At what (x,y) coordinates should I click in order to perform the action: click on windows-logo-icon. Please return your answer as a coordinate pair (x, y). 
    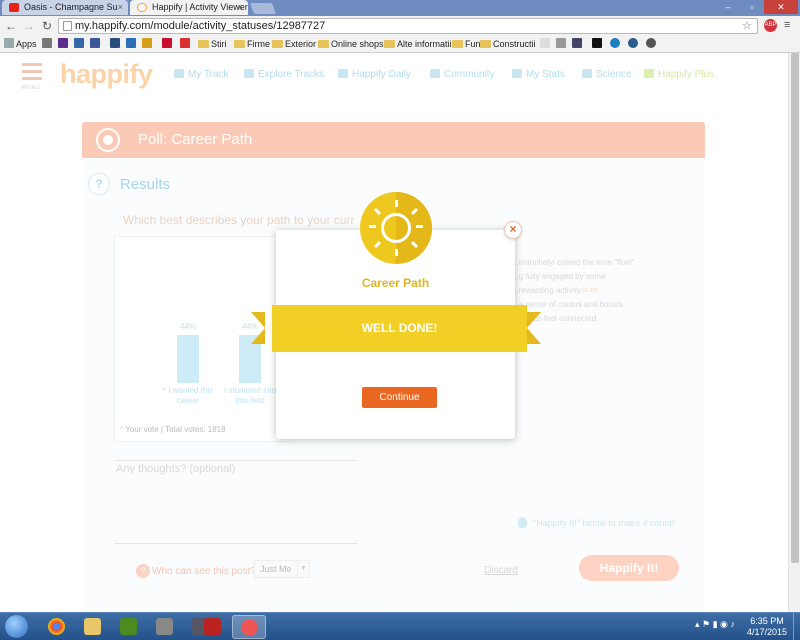
    Looking at the image, I should click on (16, 626).